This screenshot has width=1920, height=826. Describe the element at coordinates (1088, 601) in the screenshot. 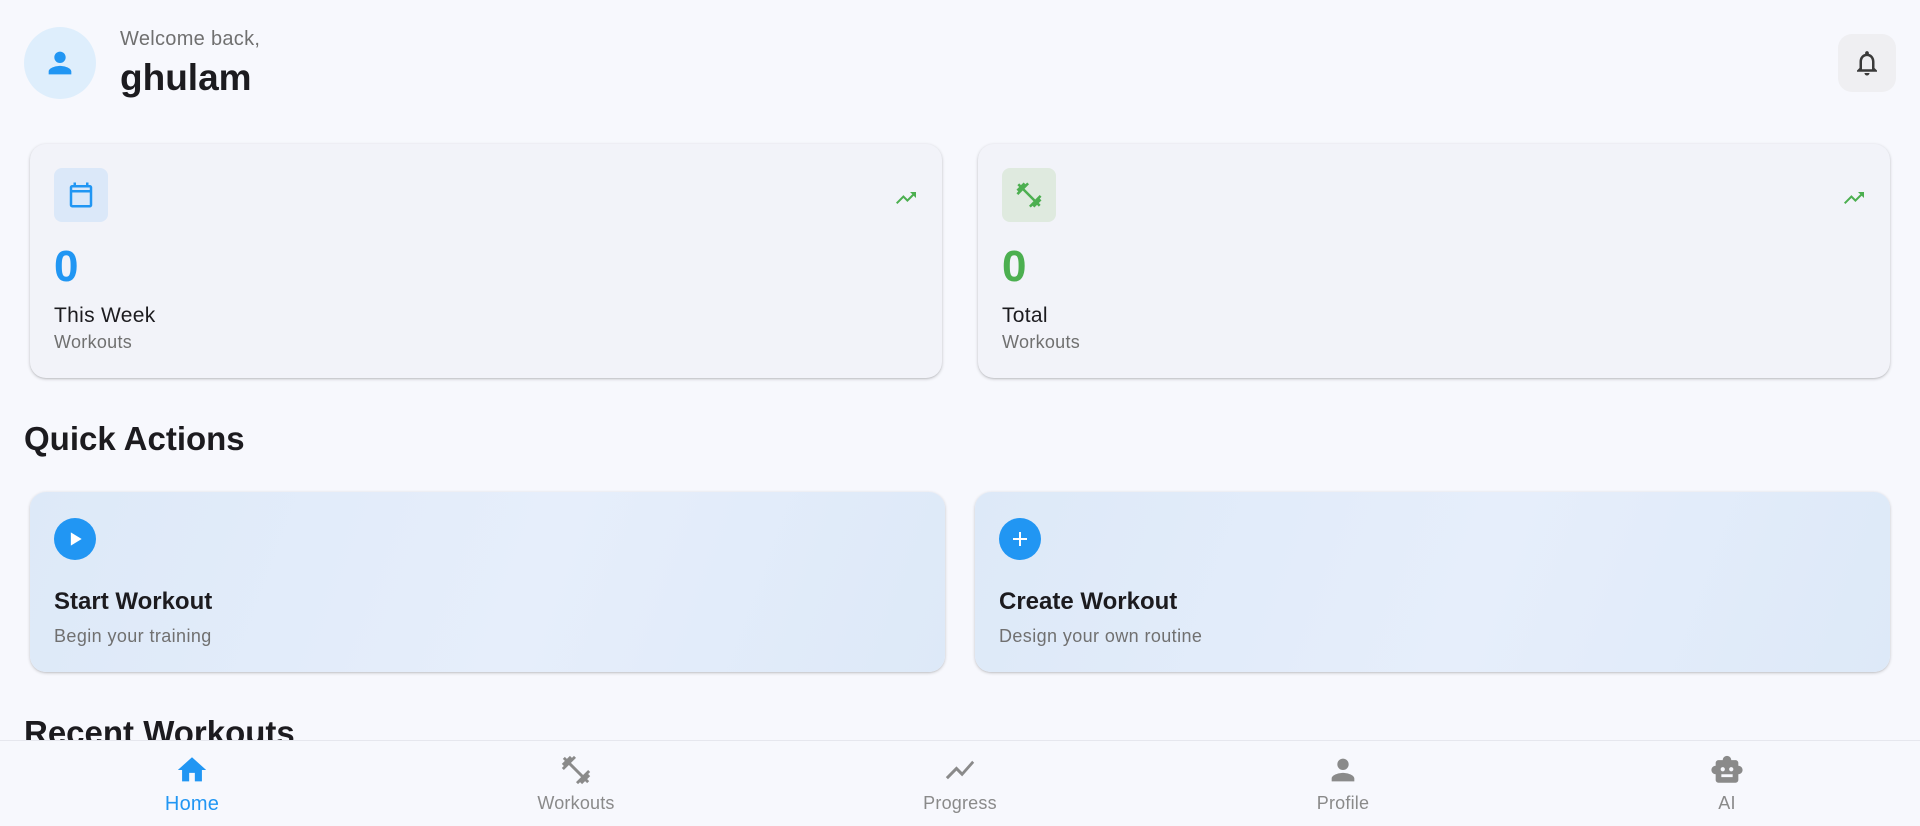

I see `action-title: Create Workout` at that location.